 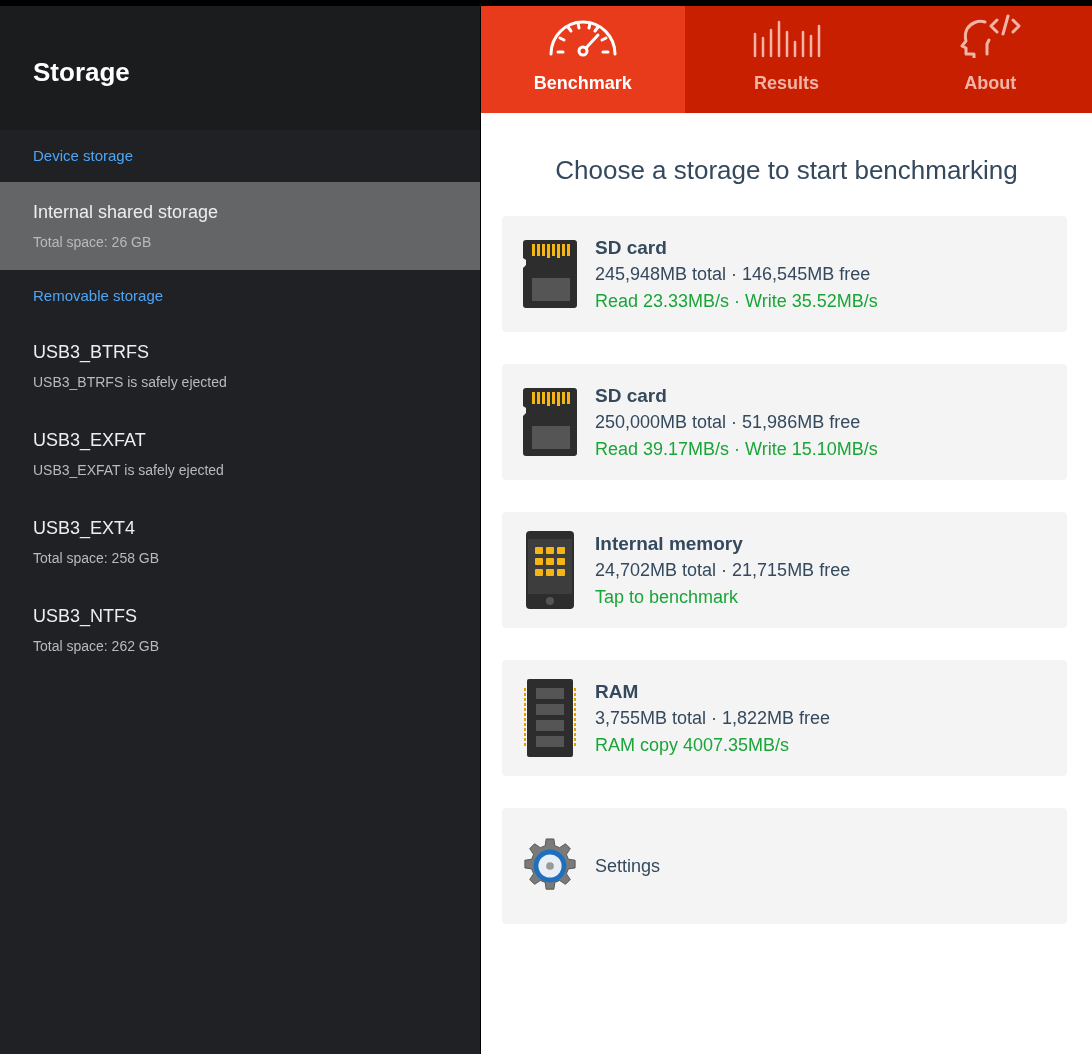 What do you see at coordinates (736, 301) in the screenshot?
I see `benchmark-status: Read 23.33MB/s · Write 35.52MB/s` at bounding box center [736, 301].